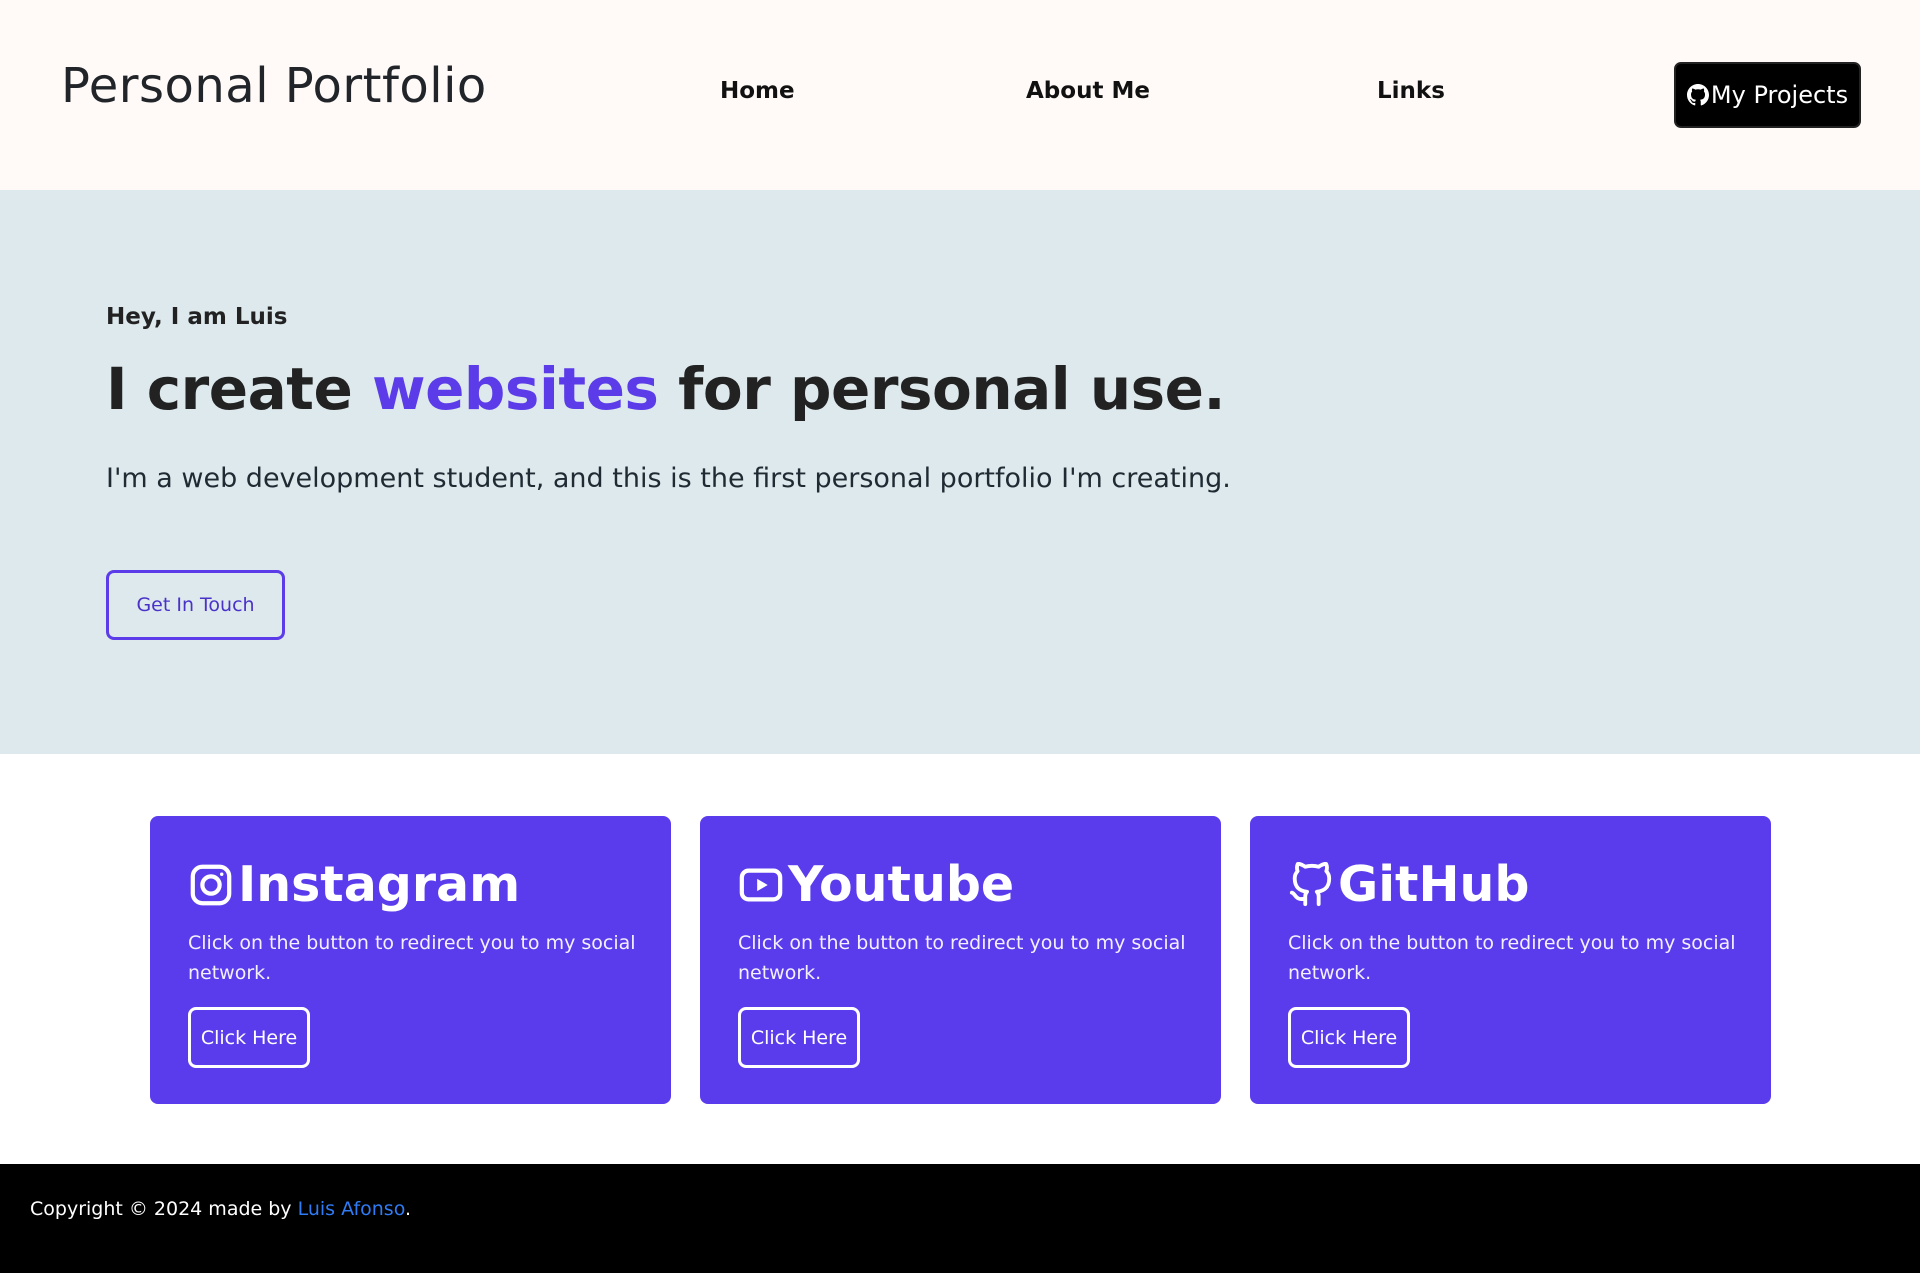  Describe the element at coordinates (1088, 91) in the screenshot. I see `nav-link-about-me: About Me` at that location.